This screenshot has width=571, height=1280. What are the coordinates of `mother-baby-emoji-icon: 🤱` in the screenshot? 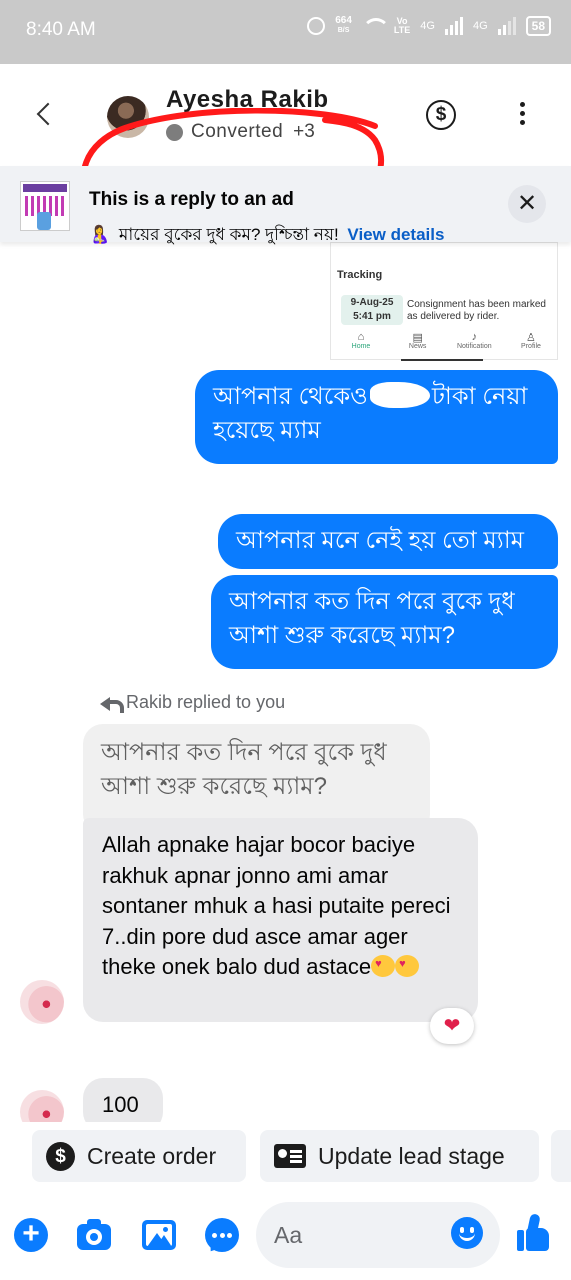 It's located at (100, 234).